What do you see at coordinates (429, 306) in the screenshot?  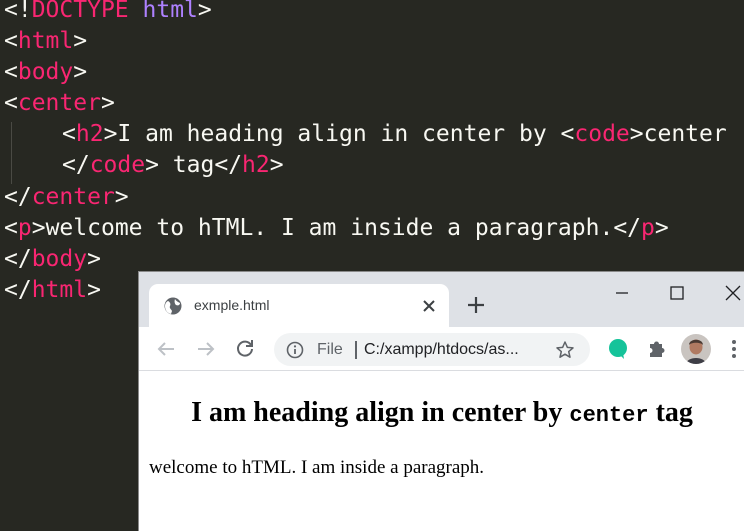 I see `close-tab-icon` at bounding box center [429, 306].